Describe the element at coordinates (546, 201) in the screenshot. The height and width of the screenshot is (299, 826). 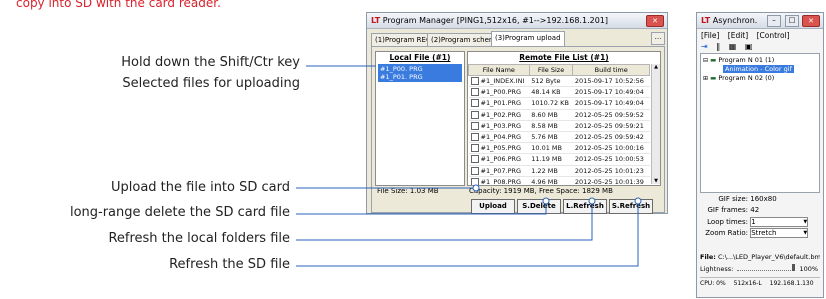
I see `leader-dot-delete` at that location.